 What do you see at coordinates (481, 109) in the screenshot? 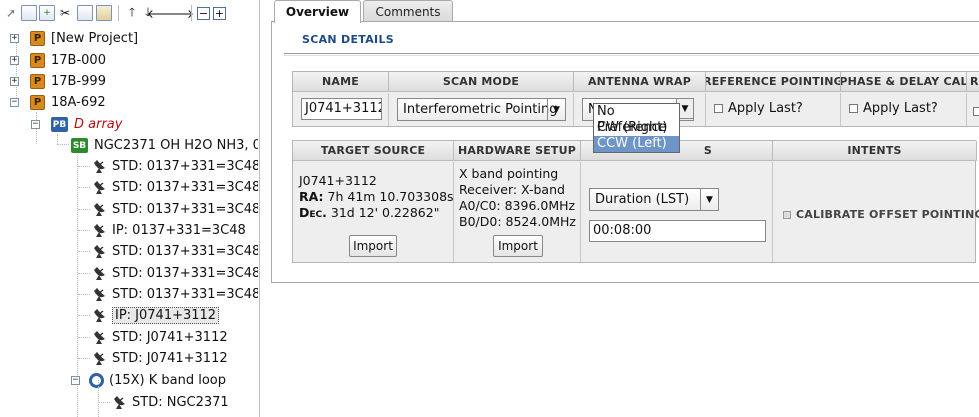
I see `scan-mode-select: Interferometric Pointing ▼` at bounding box center [481, 109].